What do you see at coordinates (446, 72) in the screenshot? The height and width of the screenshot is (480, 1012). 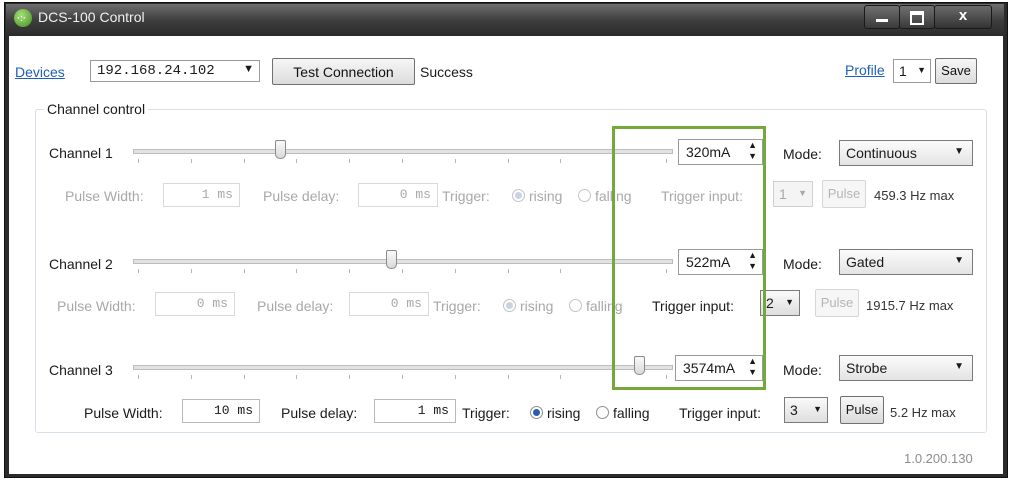 I see `connection-status: Success` at bounding box center [446, 72].